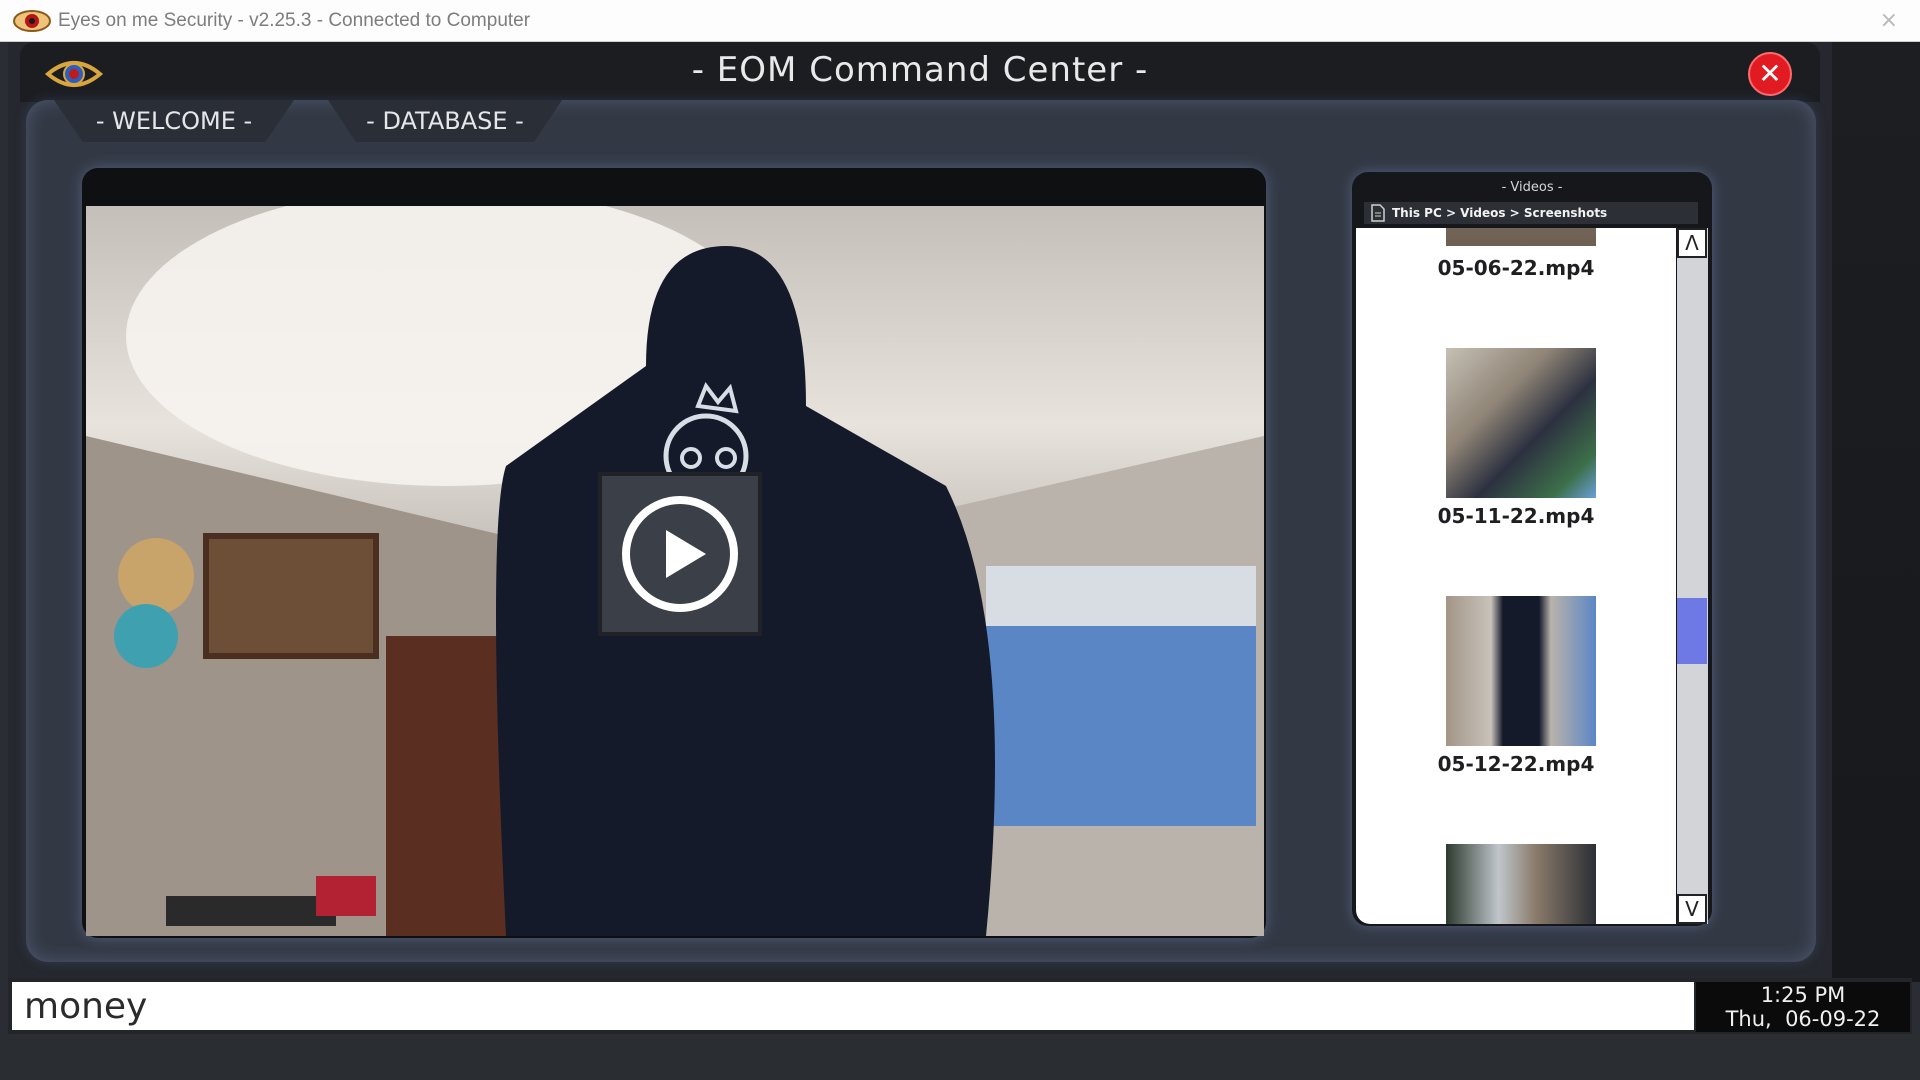  I want to click on chevron-up-icon: Λ, so click(1692, 243).